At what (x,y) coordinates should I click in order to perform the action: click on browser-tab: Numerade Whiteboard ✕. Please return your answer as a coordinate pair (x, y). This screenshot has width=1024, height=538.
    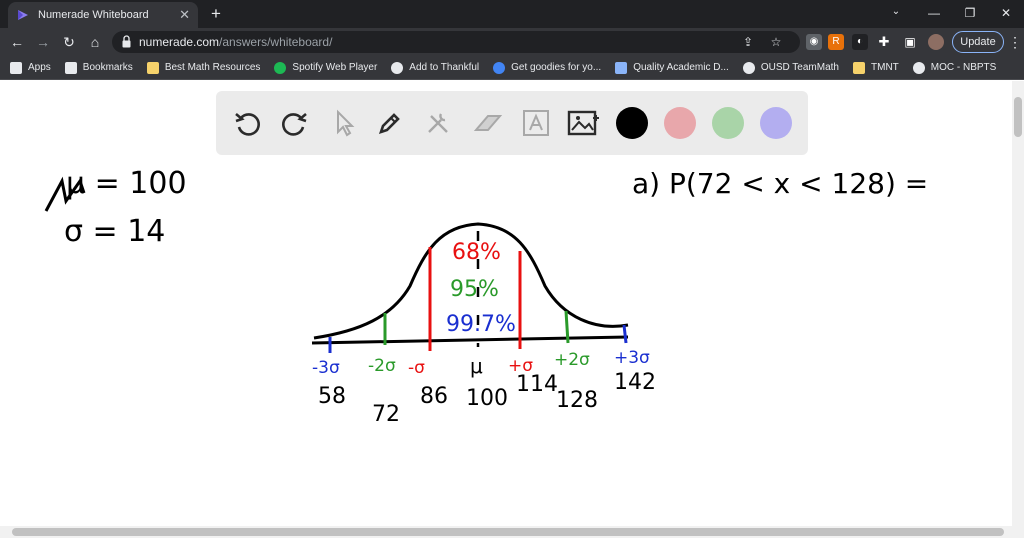
    Looking at the image, I should click on (103, 15).